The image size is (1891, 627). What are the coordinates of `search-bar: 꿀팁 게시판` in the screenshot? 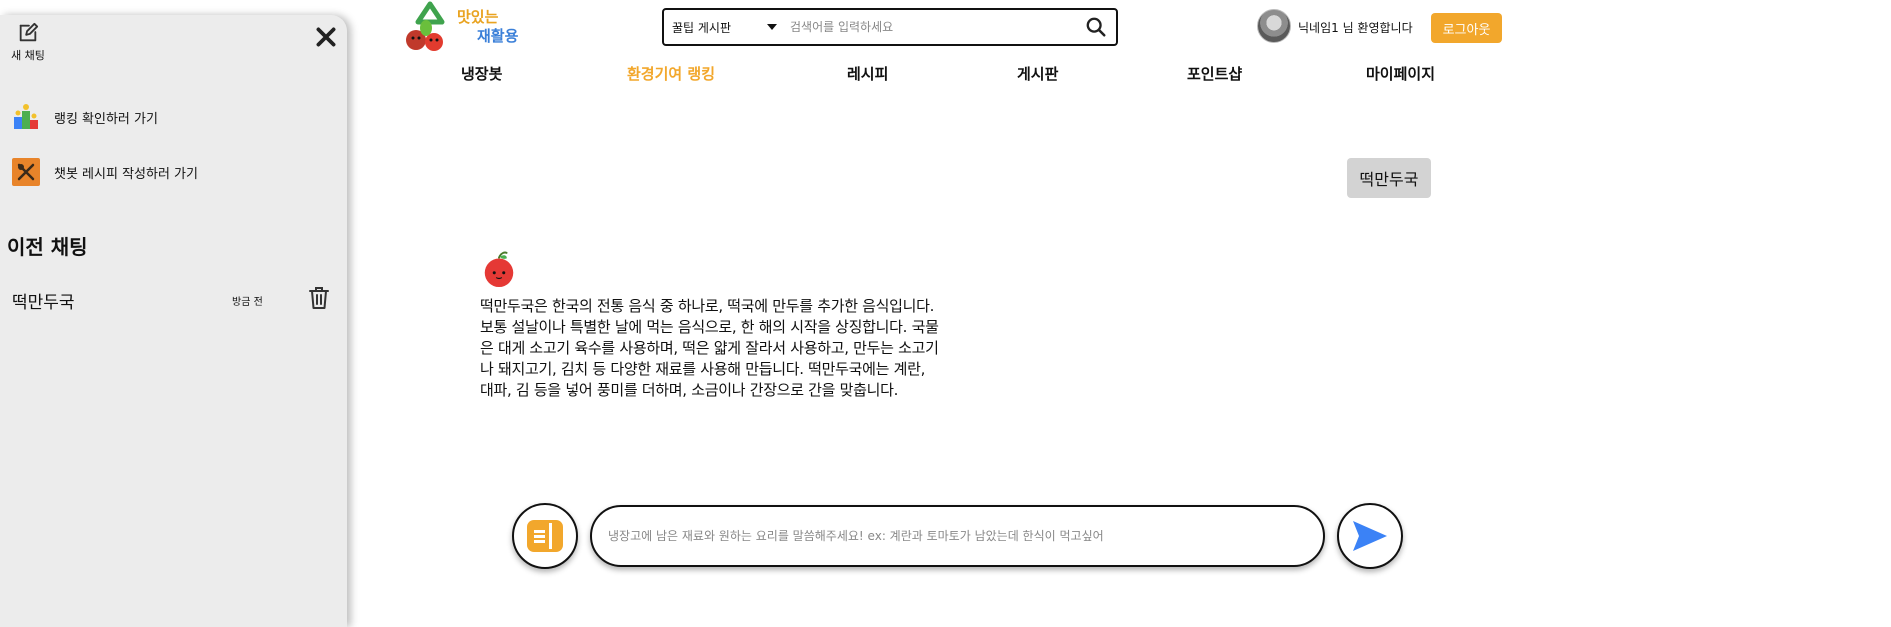 It's located at (890, 27).